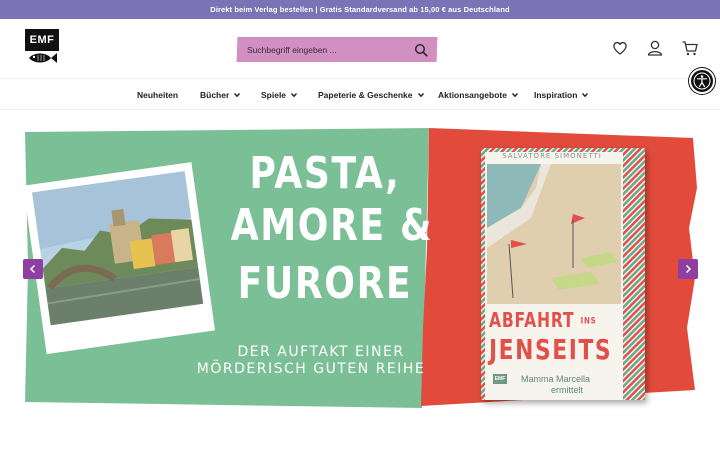  Describe the element at coordinates (43, 58) in the screenshot. I see `fish-icon` at that location.